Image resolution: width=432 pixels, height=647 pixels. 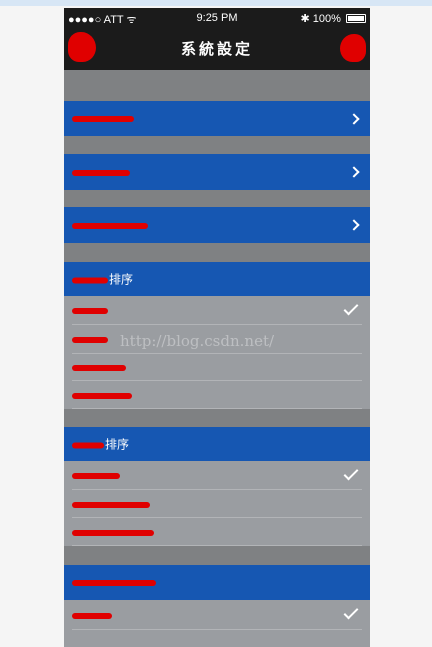 I want to click on status-bar: ●●●●○ ATT ᯤ 9:25 PM ✱ 100%, so click(x=217, y=18).